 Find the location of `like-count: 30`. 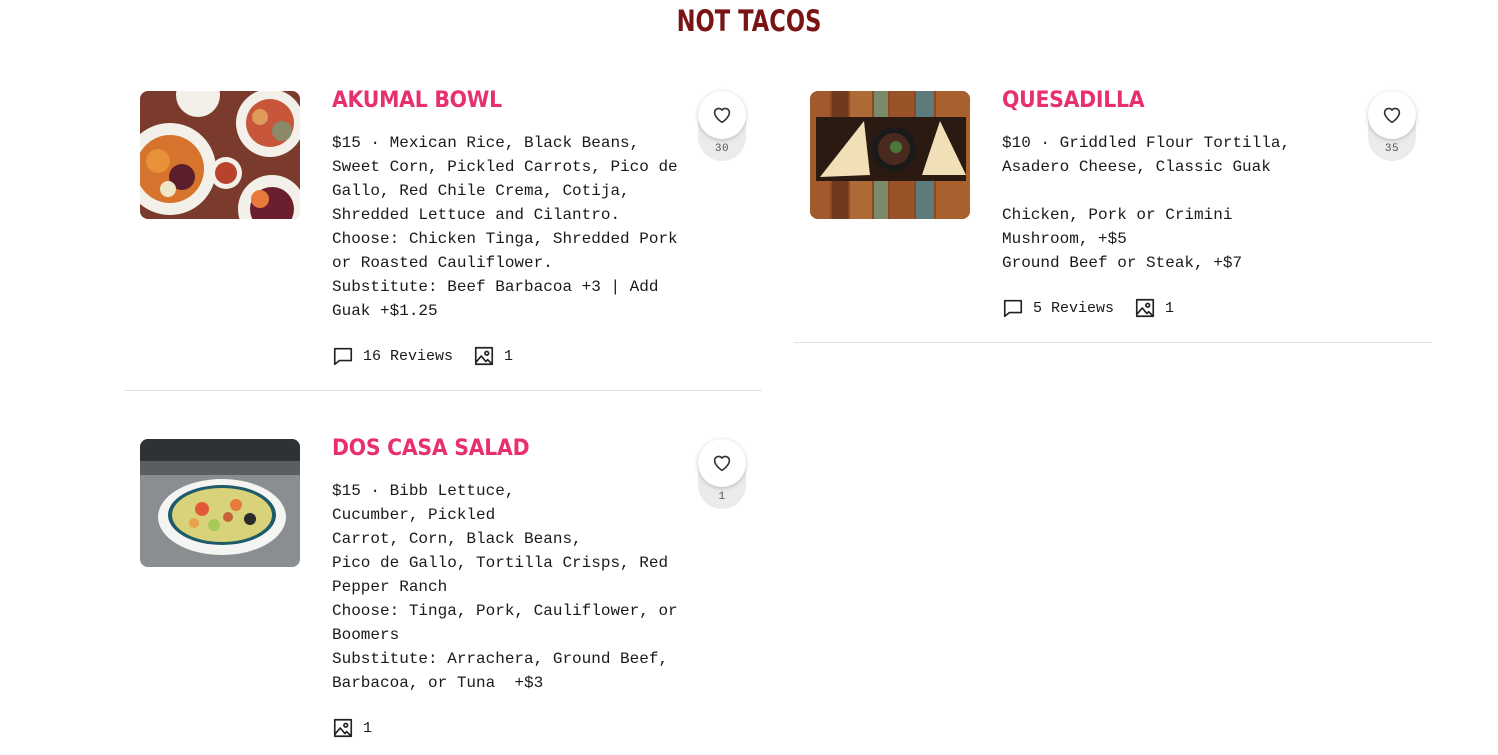

like-count: 30 is located at coordinates (722, 149).